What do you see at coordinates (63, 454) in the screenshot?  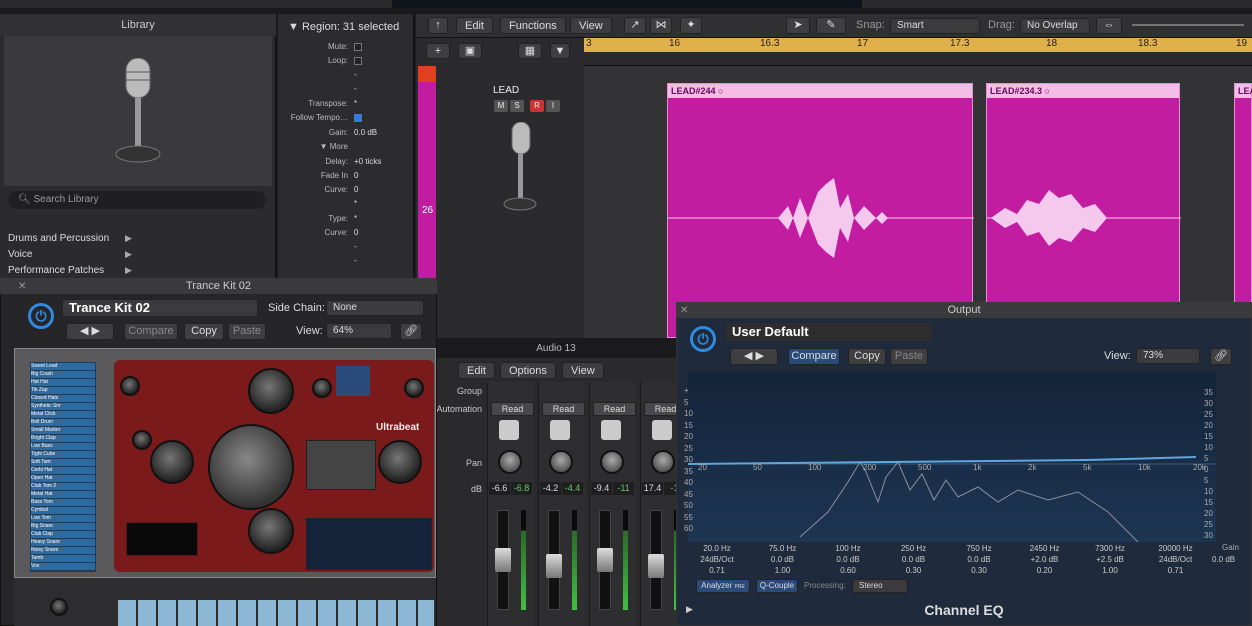 I see `voice-slot: Tight Cube` at bounding box center [63, 454].